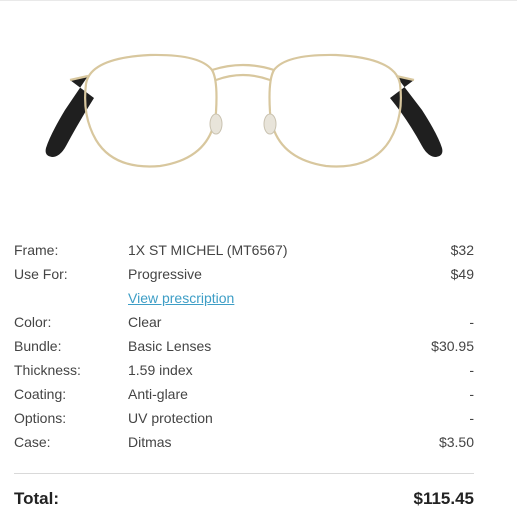  Describe the element at coordinates (32, 442) in the screenshot. I see `row-label: Case:` at that location.